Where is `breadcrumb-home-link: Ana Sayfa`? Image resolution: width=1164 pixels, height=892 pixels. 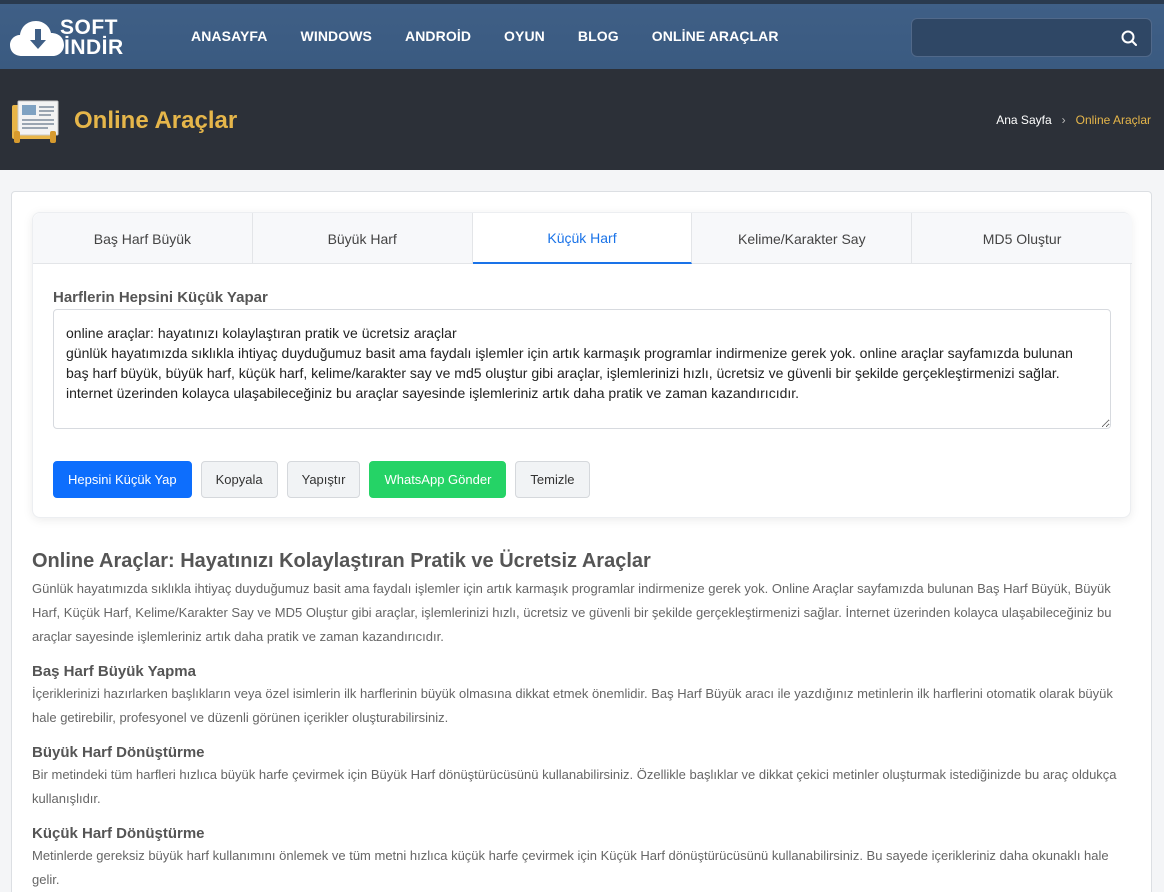
breadcrumb-home-link: Ana Sayfa is located at coordinates (1023, 120).